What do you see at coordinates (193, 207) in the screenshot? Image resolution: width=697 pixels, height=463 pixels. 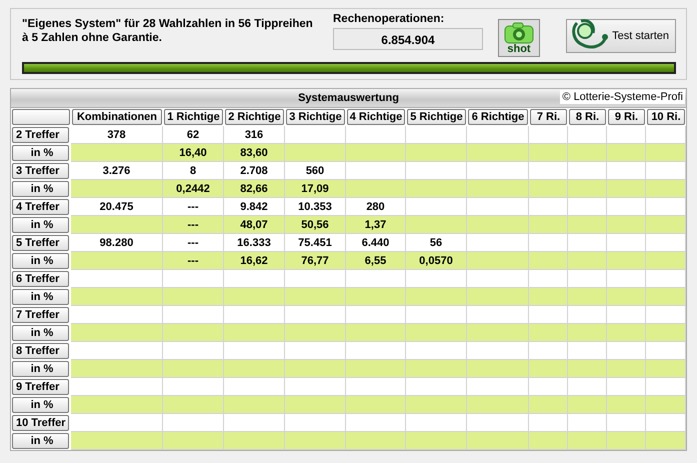 I see `table-cell: ---` at bounding box center [193, 207].